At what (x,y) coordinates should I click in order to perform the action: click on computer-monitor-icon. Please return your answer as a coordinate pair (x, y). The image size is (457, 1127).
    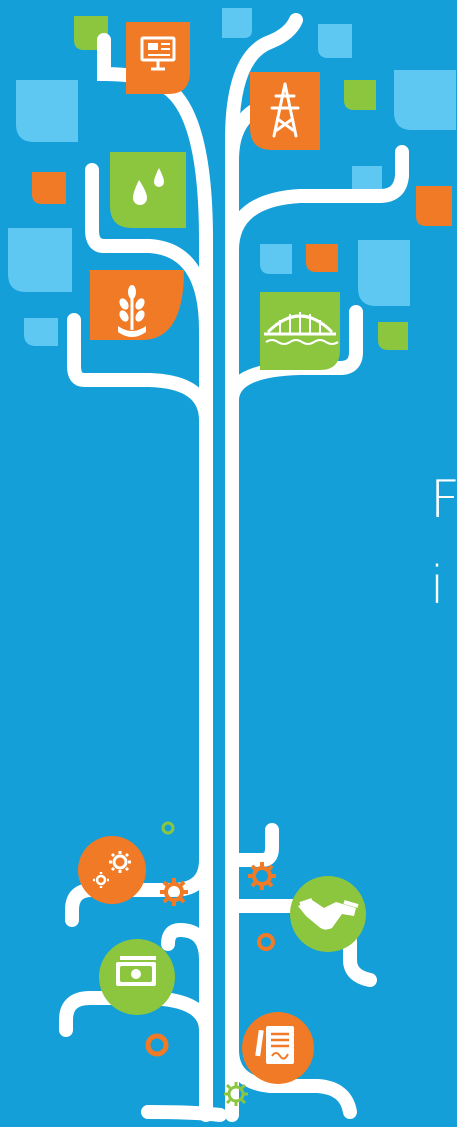
    Looking at the image, I should click on (158, 58).